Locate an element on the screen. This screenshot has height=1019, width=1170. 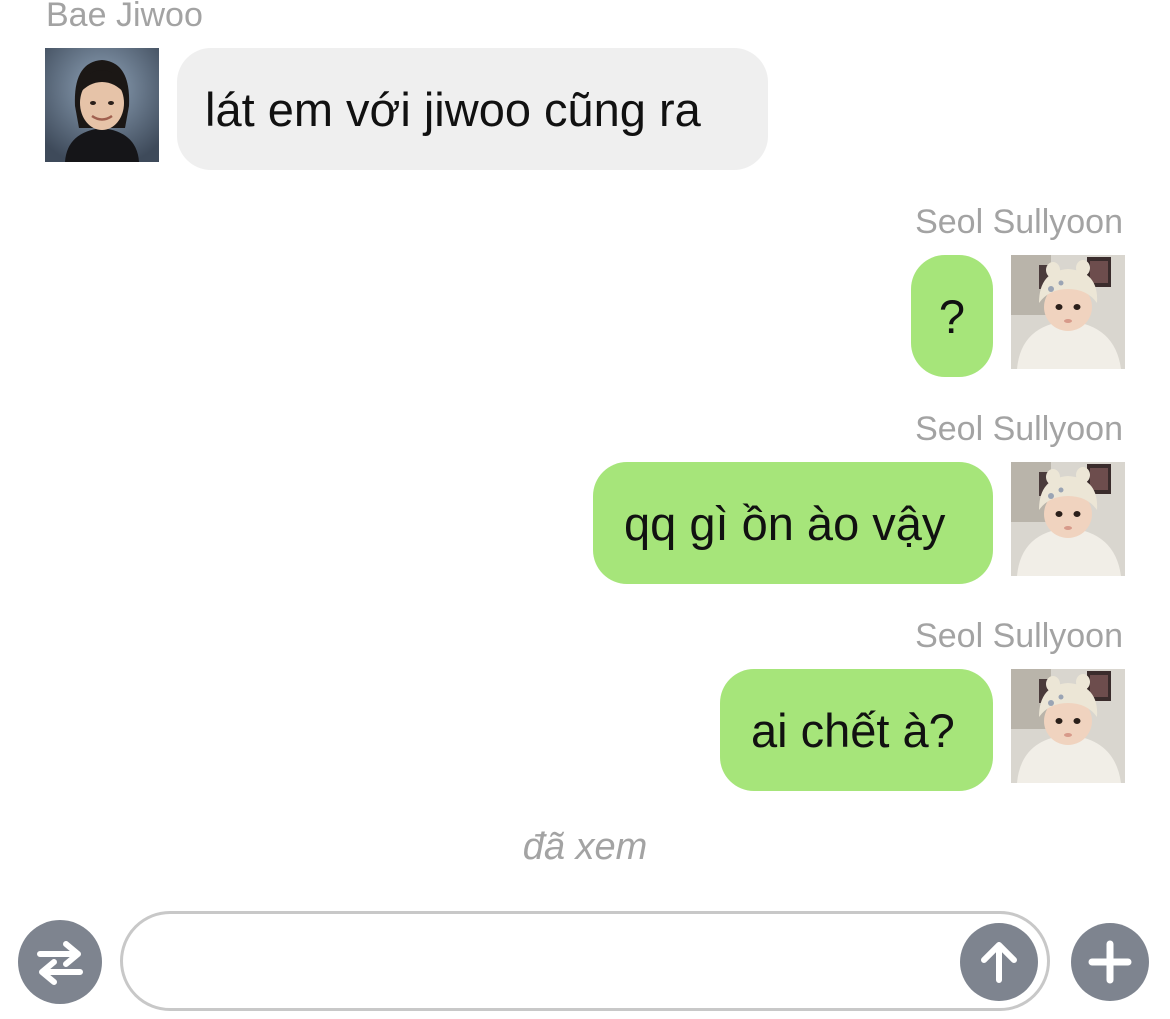
message-text: ai chết à? is located at coordinates (853, 730).